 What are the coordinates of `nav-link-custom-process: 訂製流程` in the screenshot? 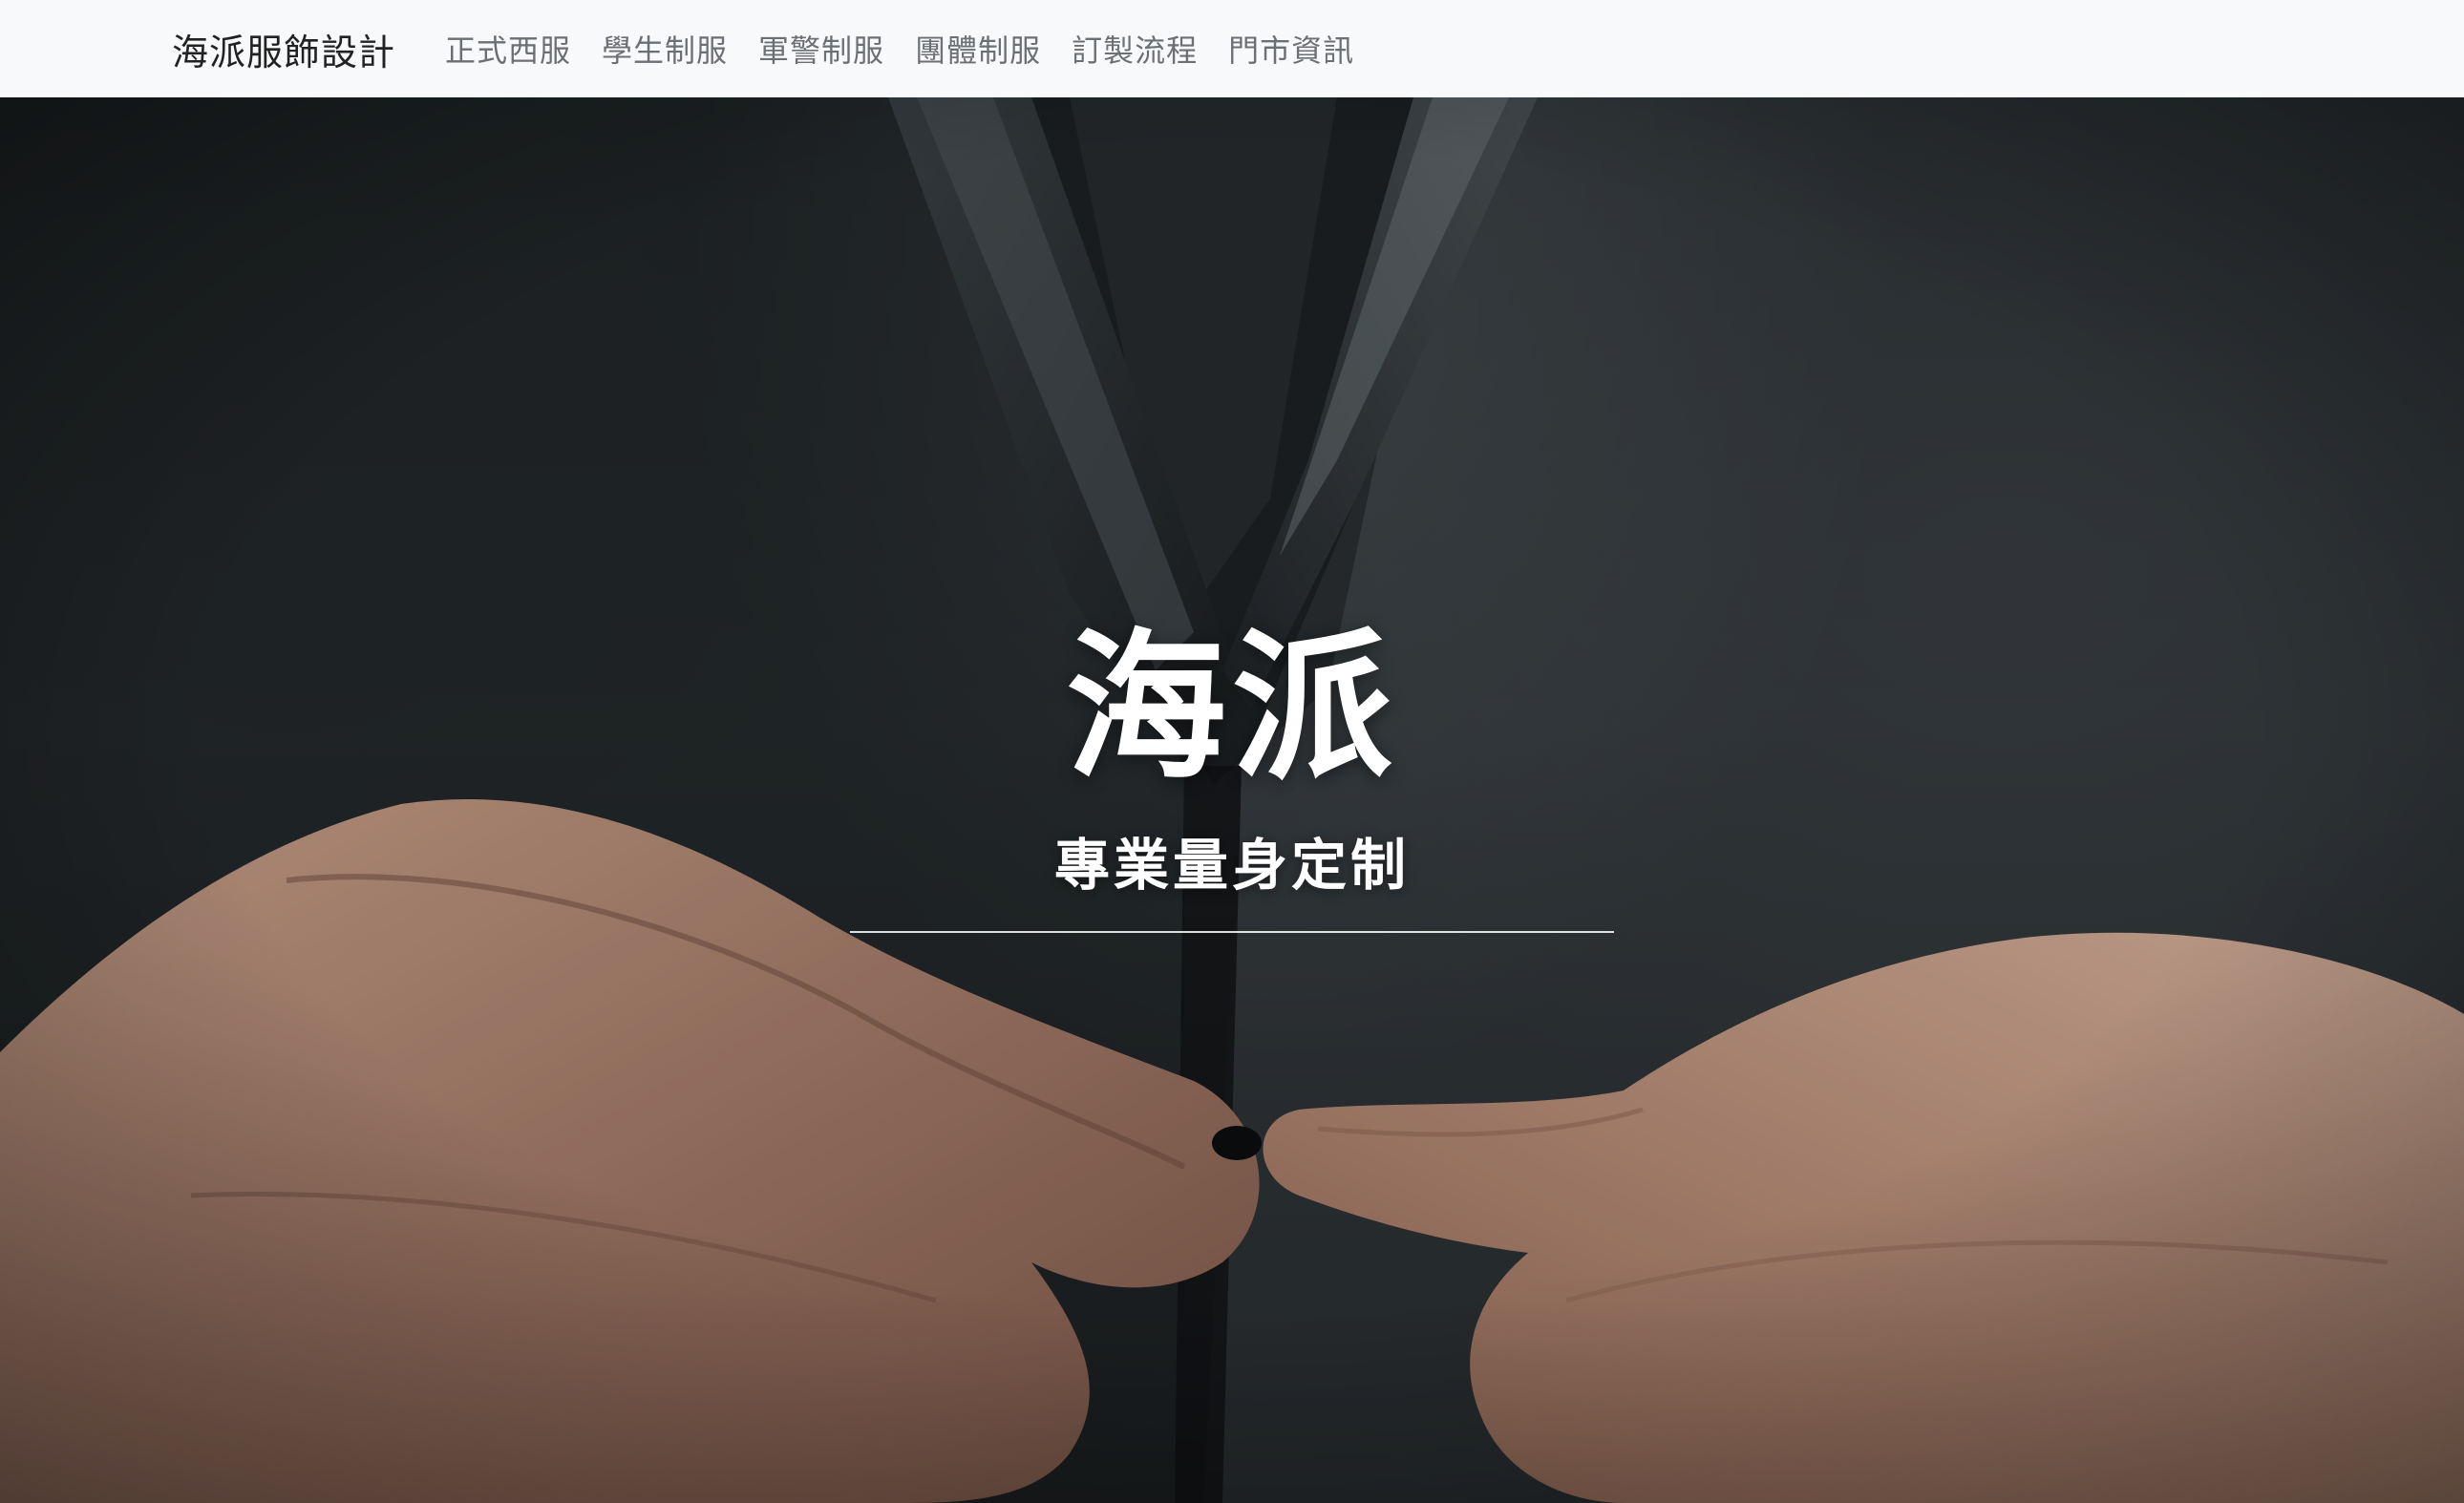 It's located at (1135, 49).